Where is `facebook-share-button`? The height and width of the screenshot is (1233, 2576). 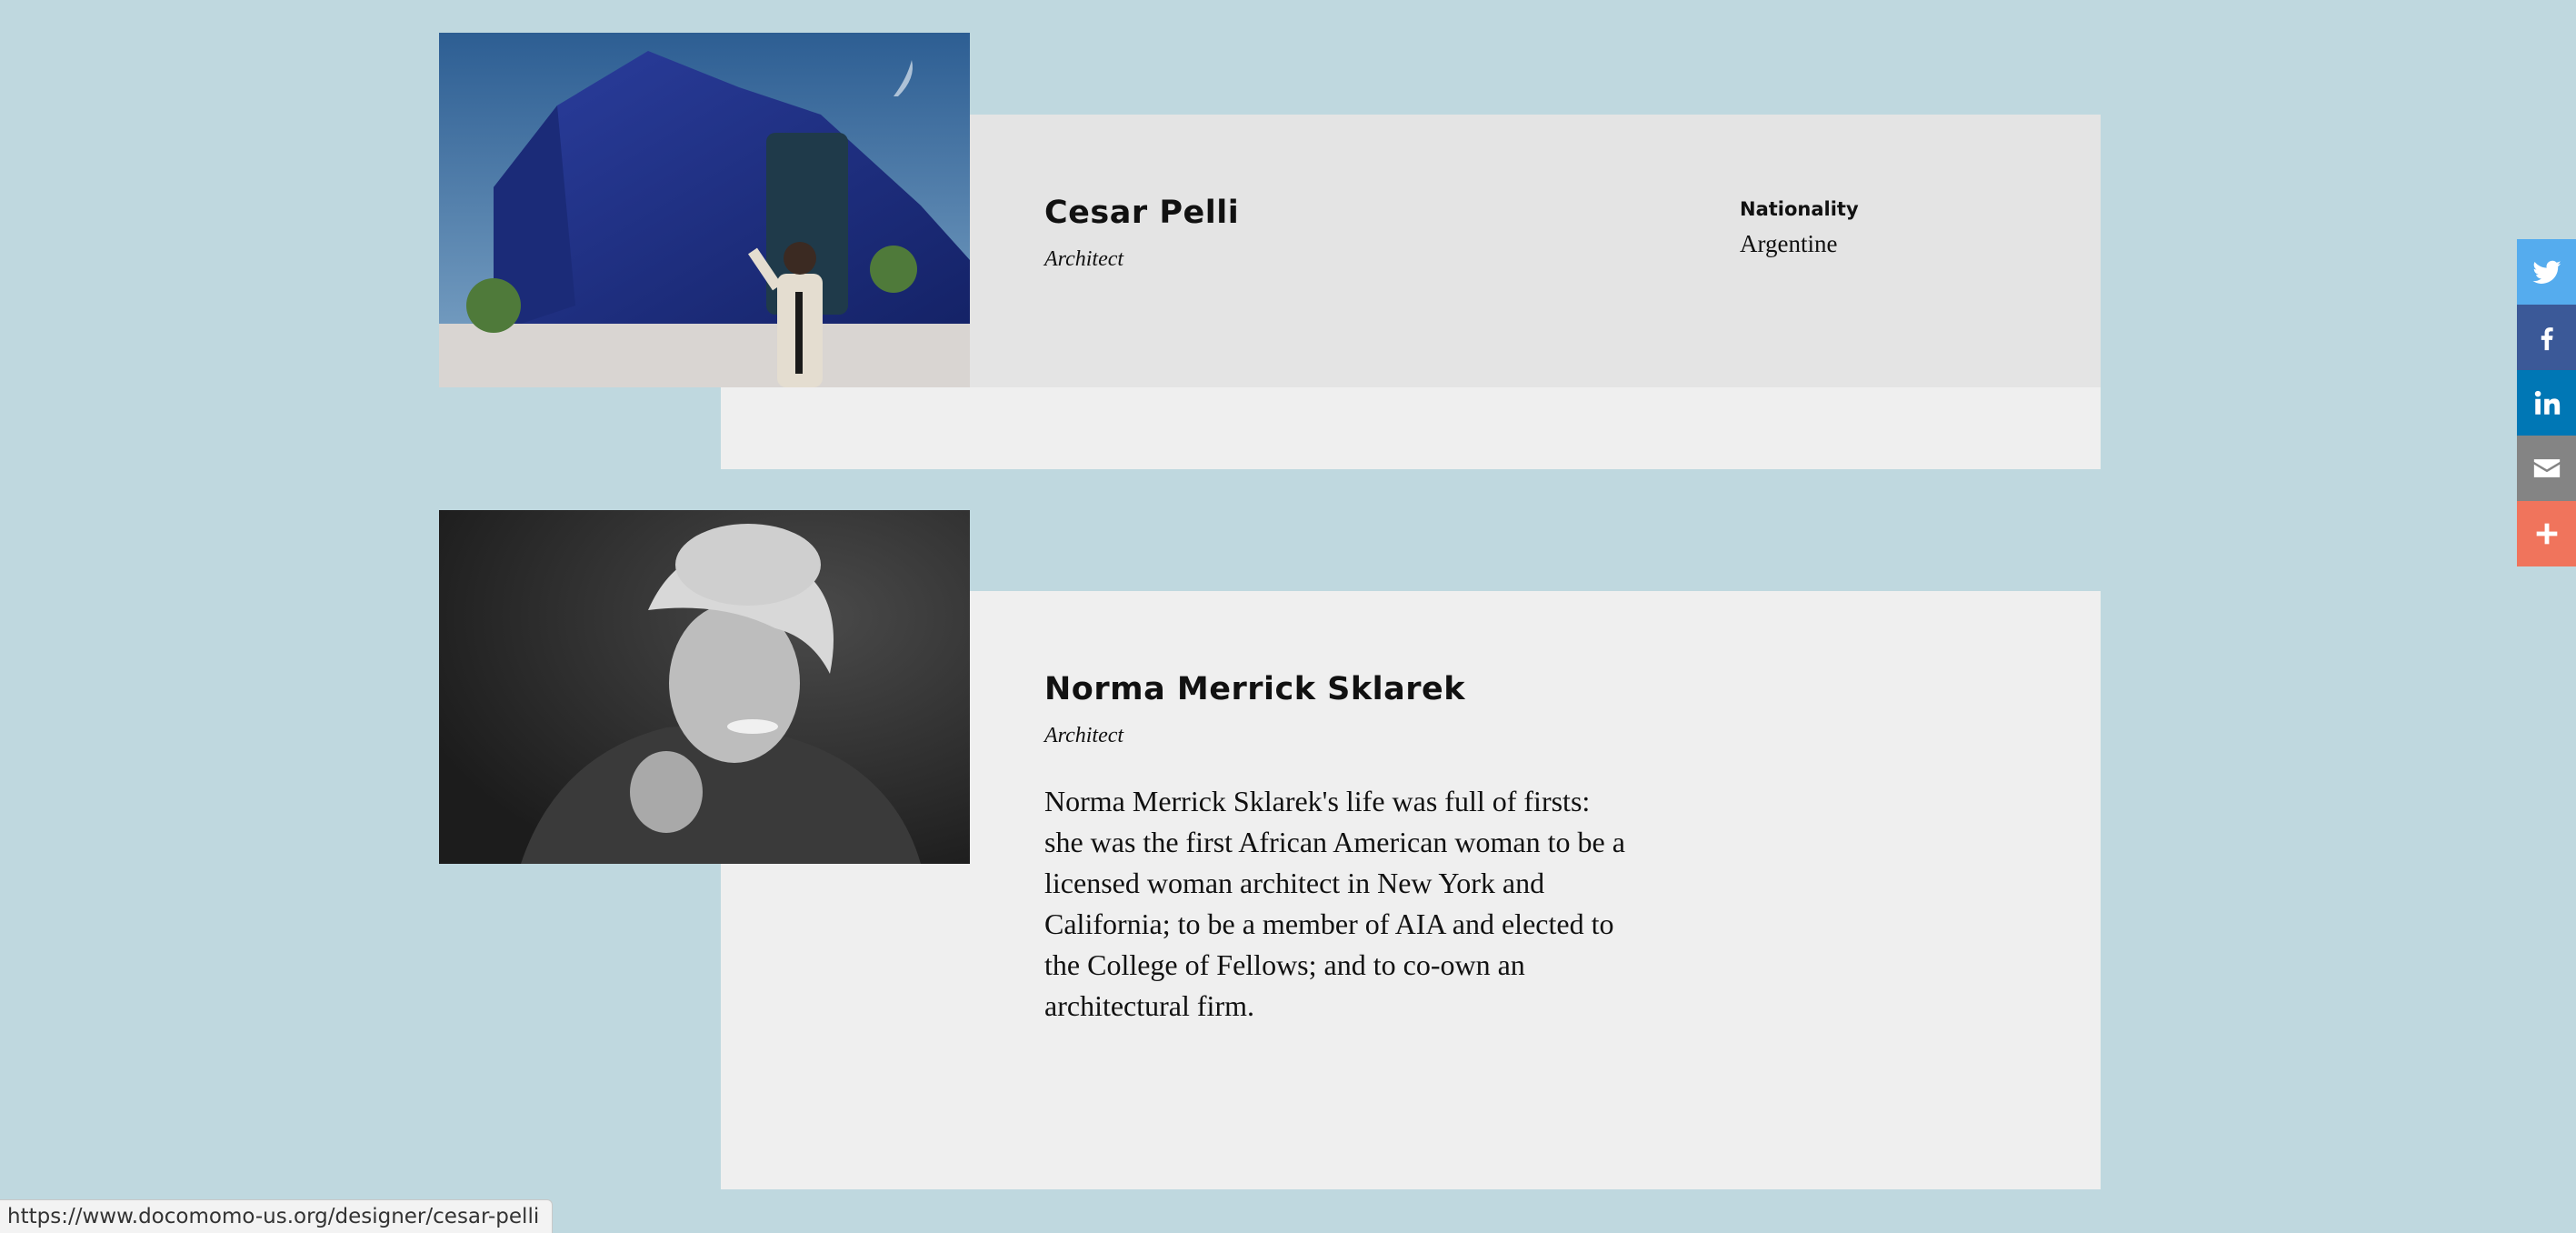
facebook-share-button is located at coordinates (2546, 337).